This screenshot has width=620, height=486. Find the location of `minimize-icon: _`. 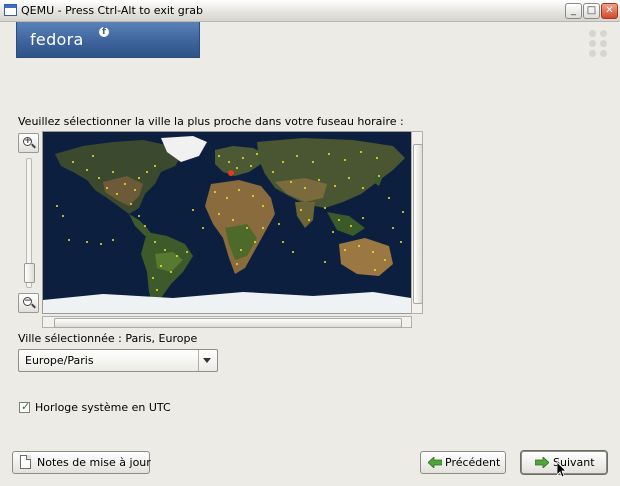

minimize-icon: _ is located at coordinates (573, 10).